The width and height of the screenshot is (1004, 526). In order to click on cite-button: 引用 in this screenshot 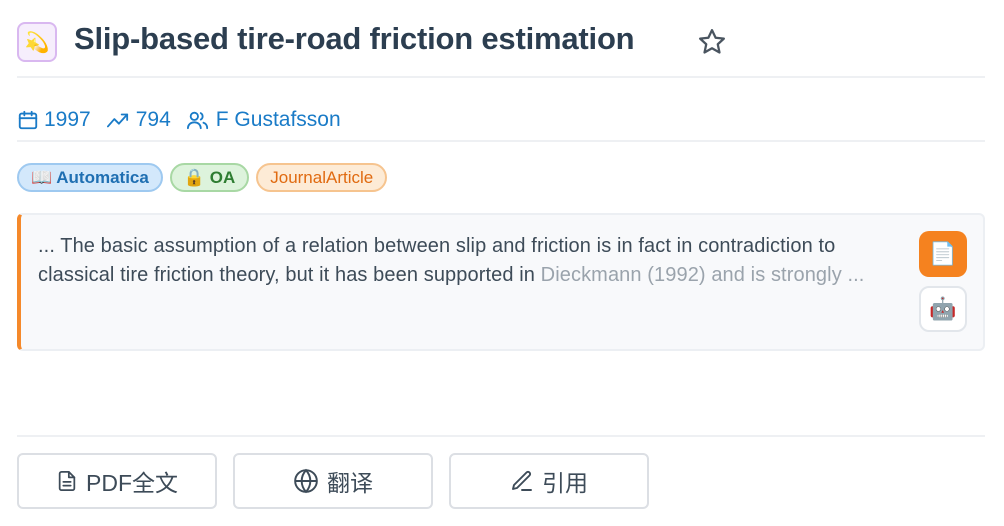, I will do `click(549, 481)`.